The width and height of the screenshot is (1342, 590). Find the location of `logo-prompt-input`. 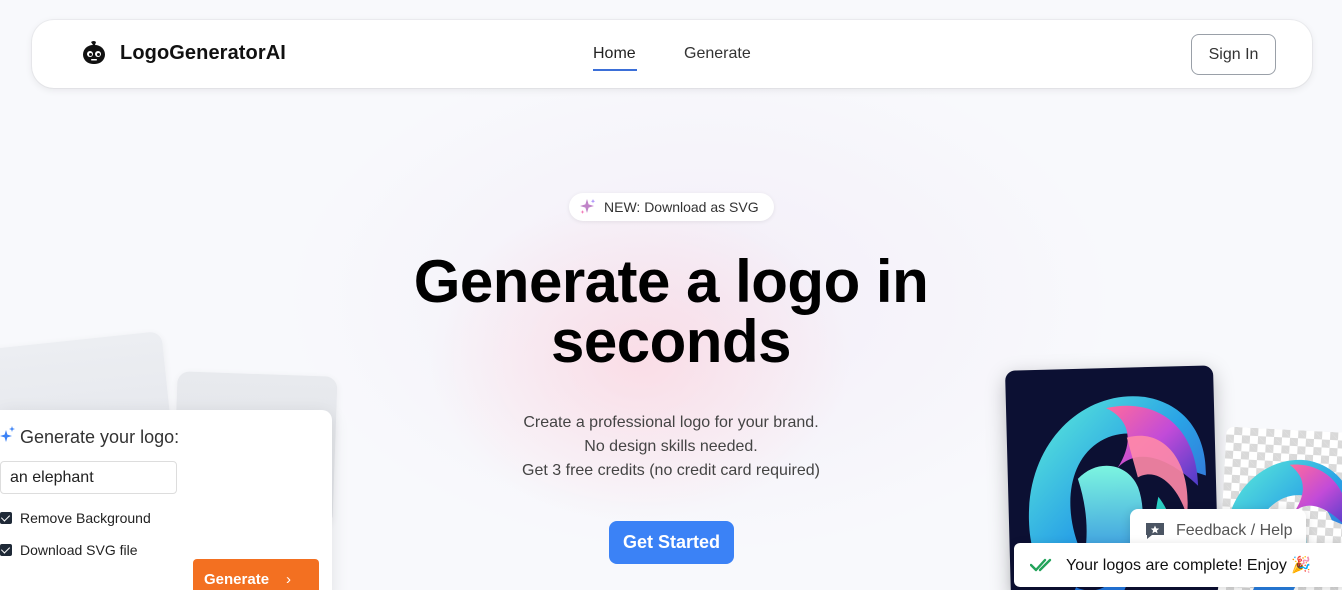

logo-prompt-input is located at coordinates (88, 477).